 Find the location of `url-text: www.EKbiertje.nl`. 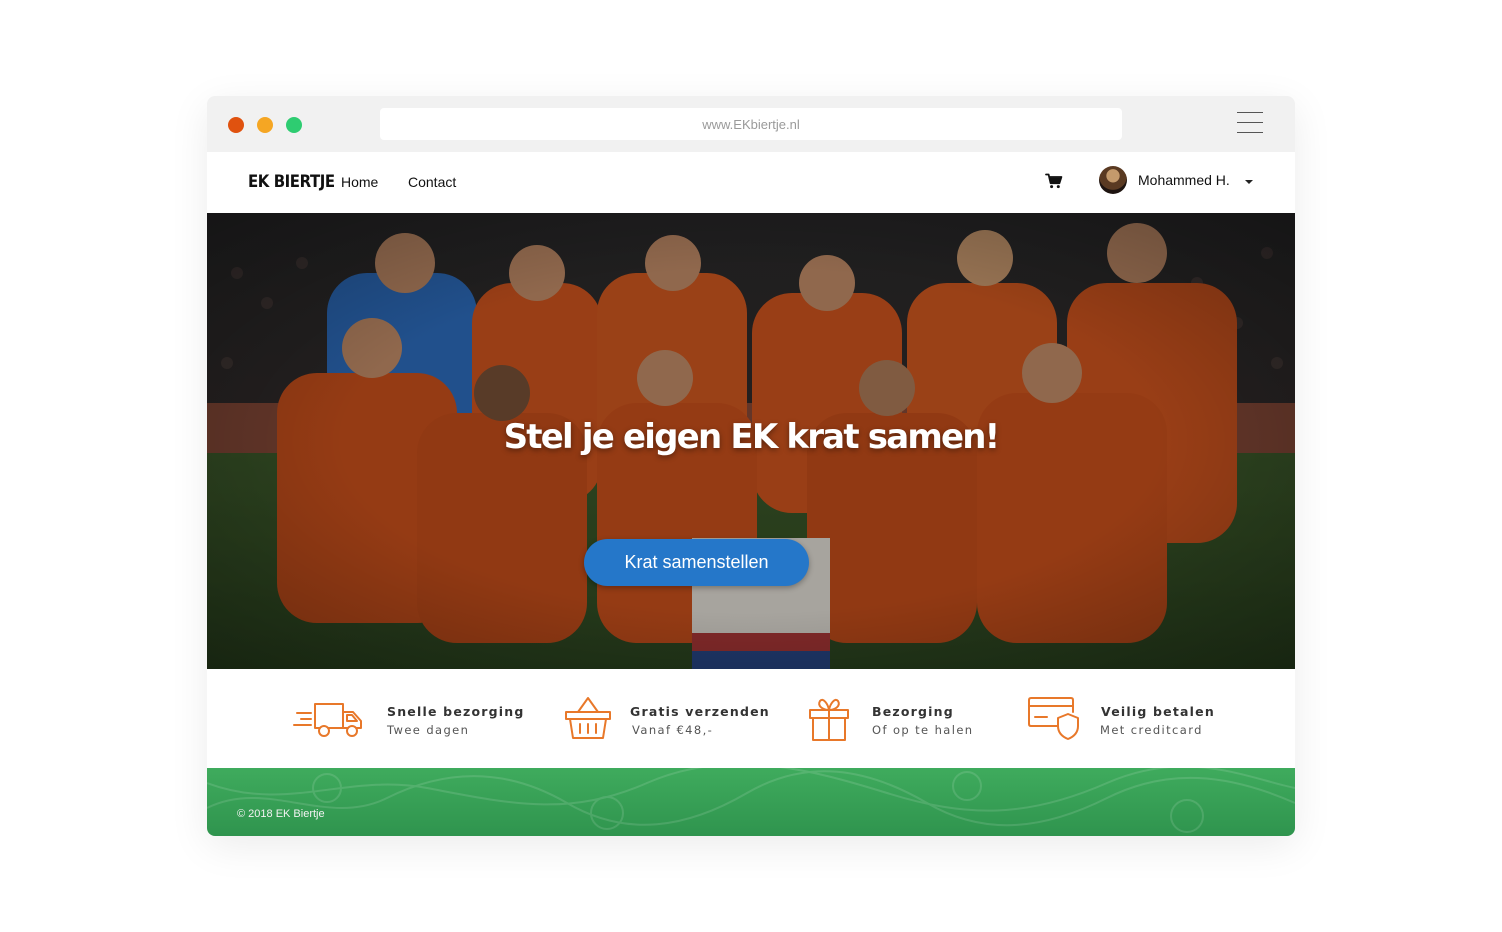

url-text: www.EKbiertje.nl is located at coordinates (751, 124).